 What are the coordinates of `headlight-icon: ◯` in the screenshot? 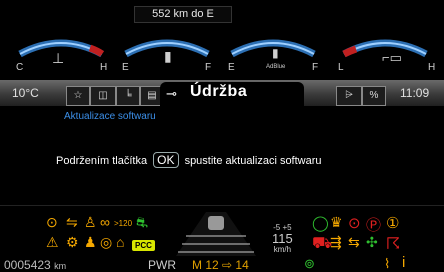 It's located at (320, 223).